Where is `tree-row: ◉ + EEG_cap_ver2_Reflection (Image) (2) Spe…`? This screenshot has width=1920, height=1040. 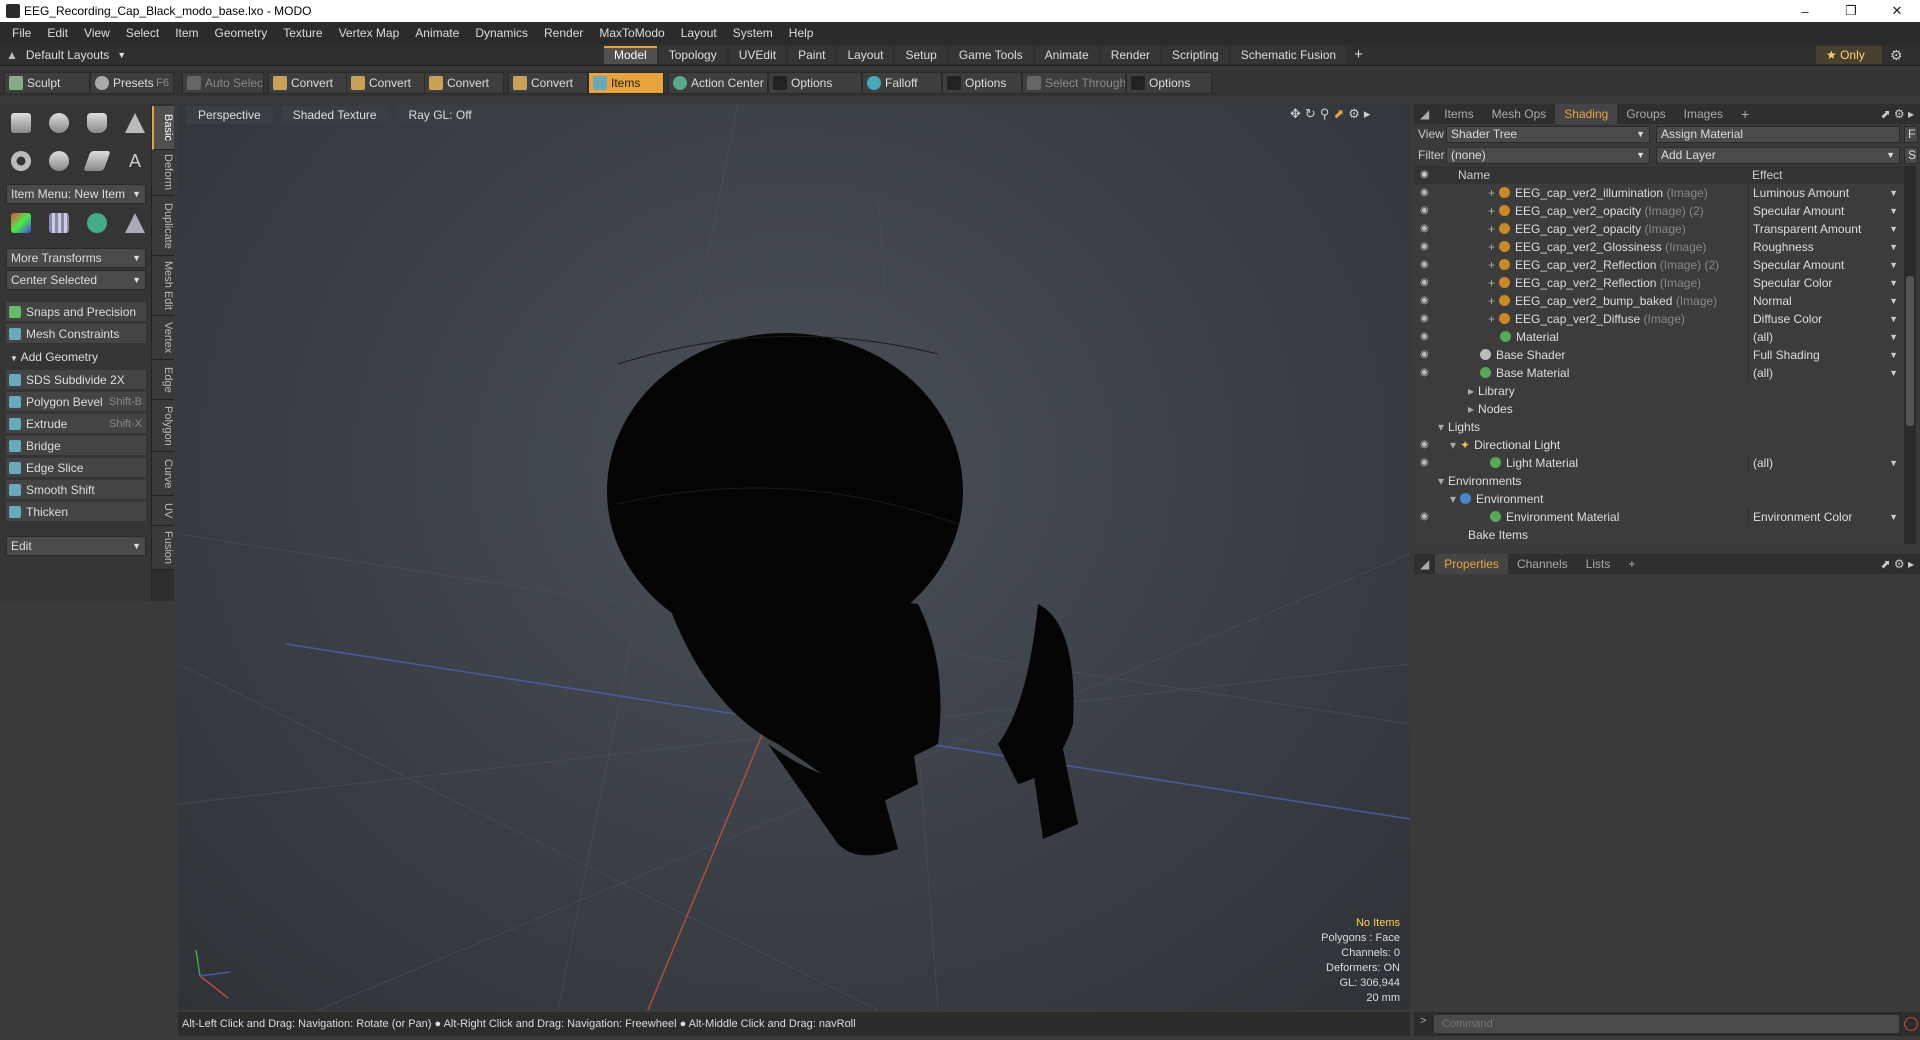 tree-row: ◉ + EEG_cap_ver2_Reflection (Image) (2) Spe… is located at coordinates (1659, 265).